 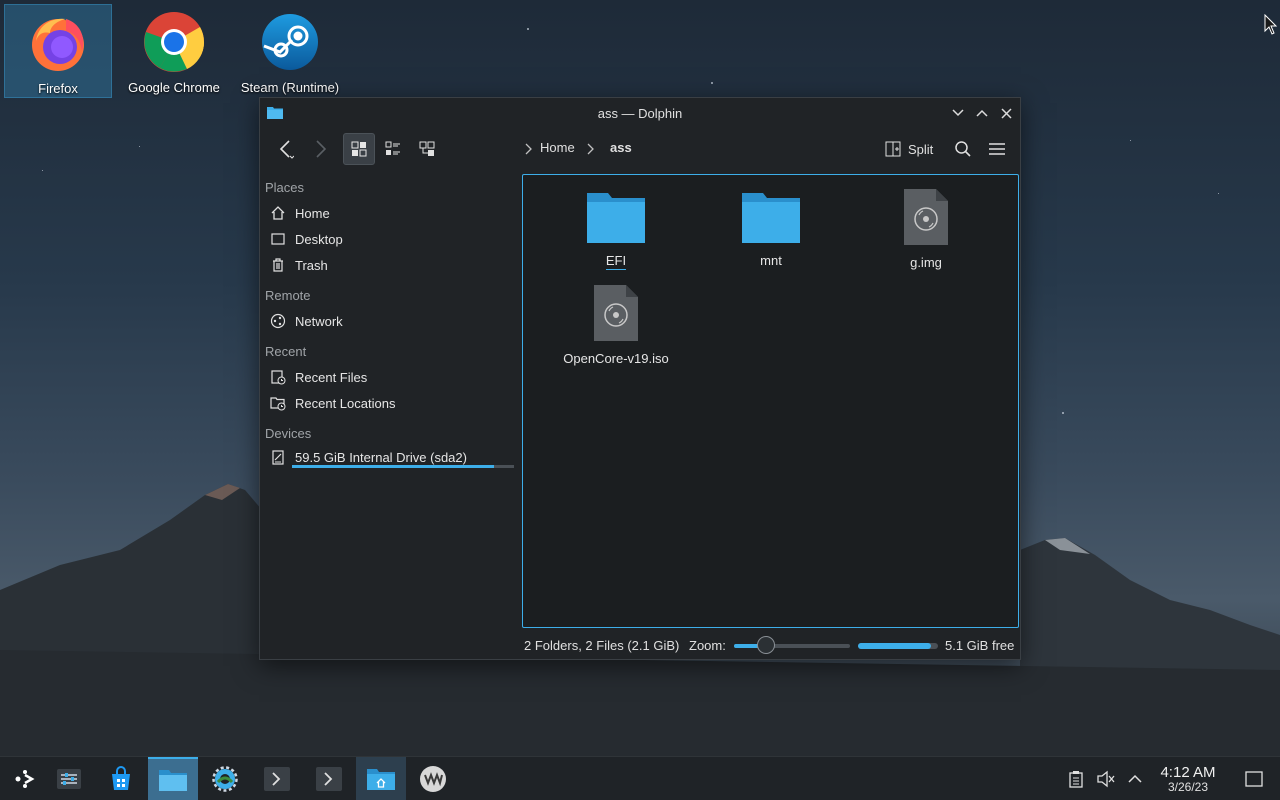 What do you see at coordinates (311, 265) in the screenshot?
I see `sidebar-item-label: Trash` at bounding box center [311, 265].